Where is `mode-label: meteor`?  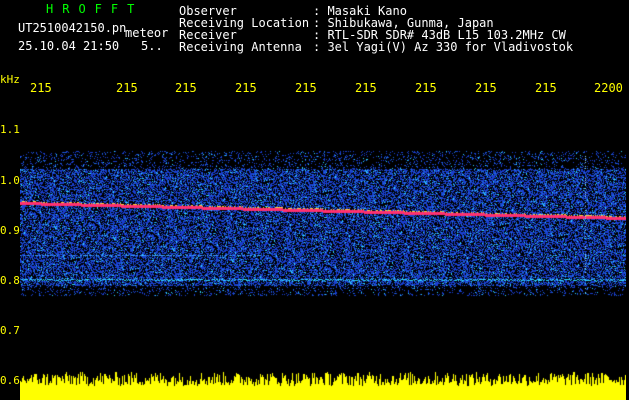 mode-label: meteor is located at coordinates (147, 33).